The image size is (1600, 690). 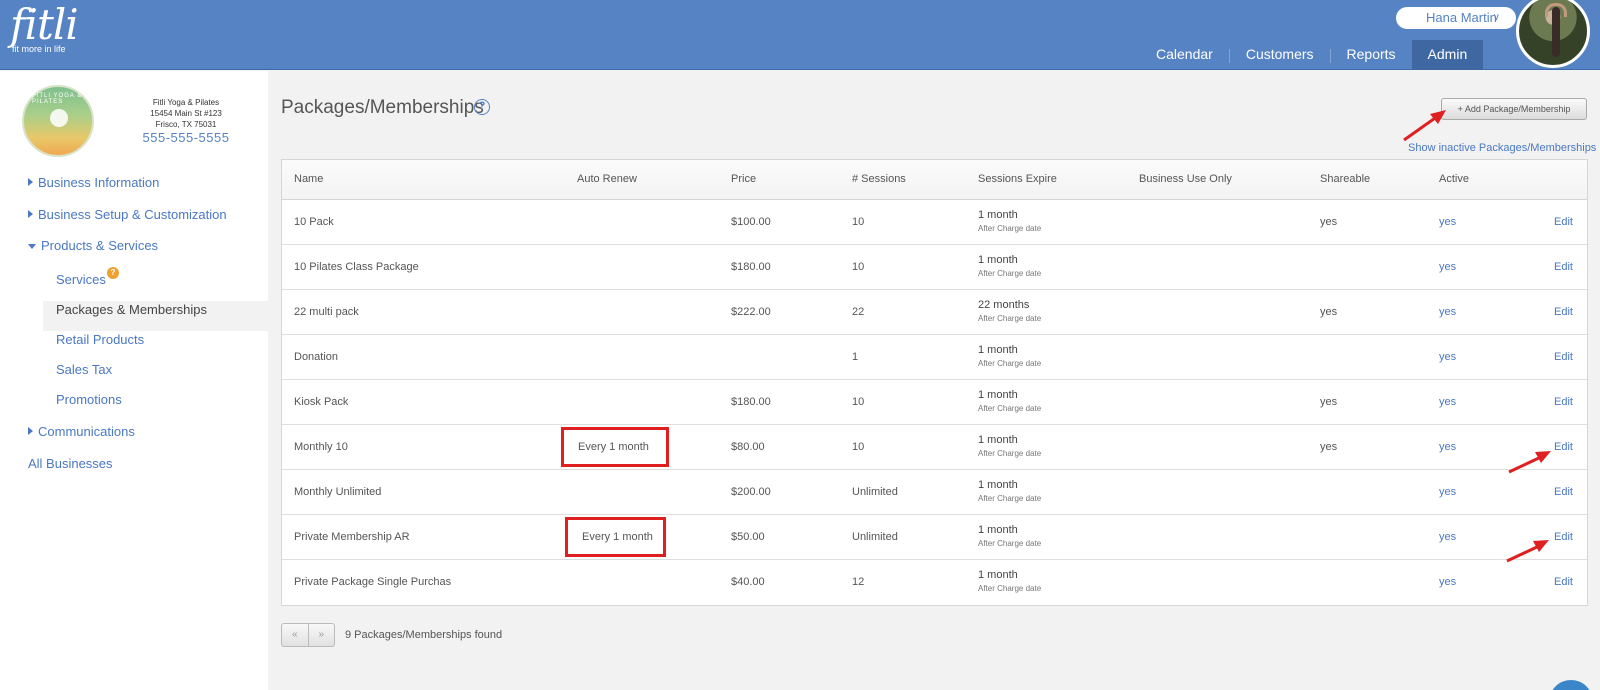 What do you see at coordinates (1447, 55) in the screenshot?
I see `nav-admin: Admin` at bounding box center [1447, 55].